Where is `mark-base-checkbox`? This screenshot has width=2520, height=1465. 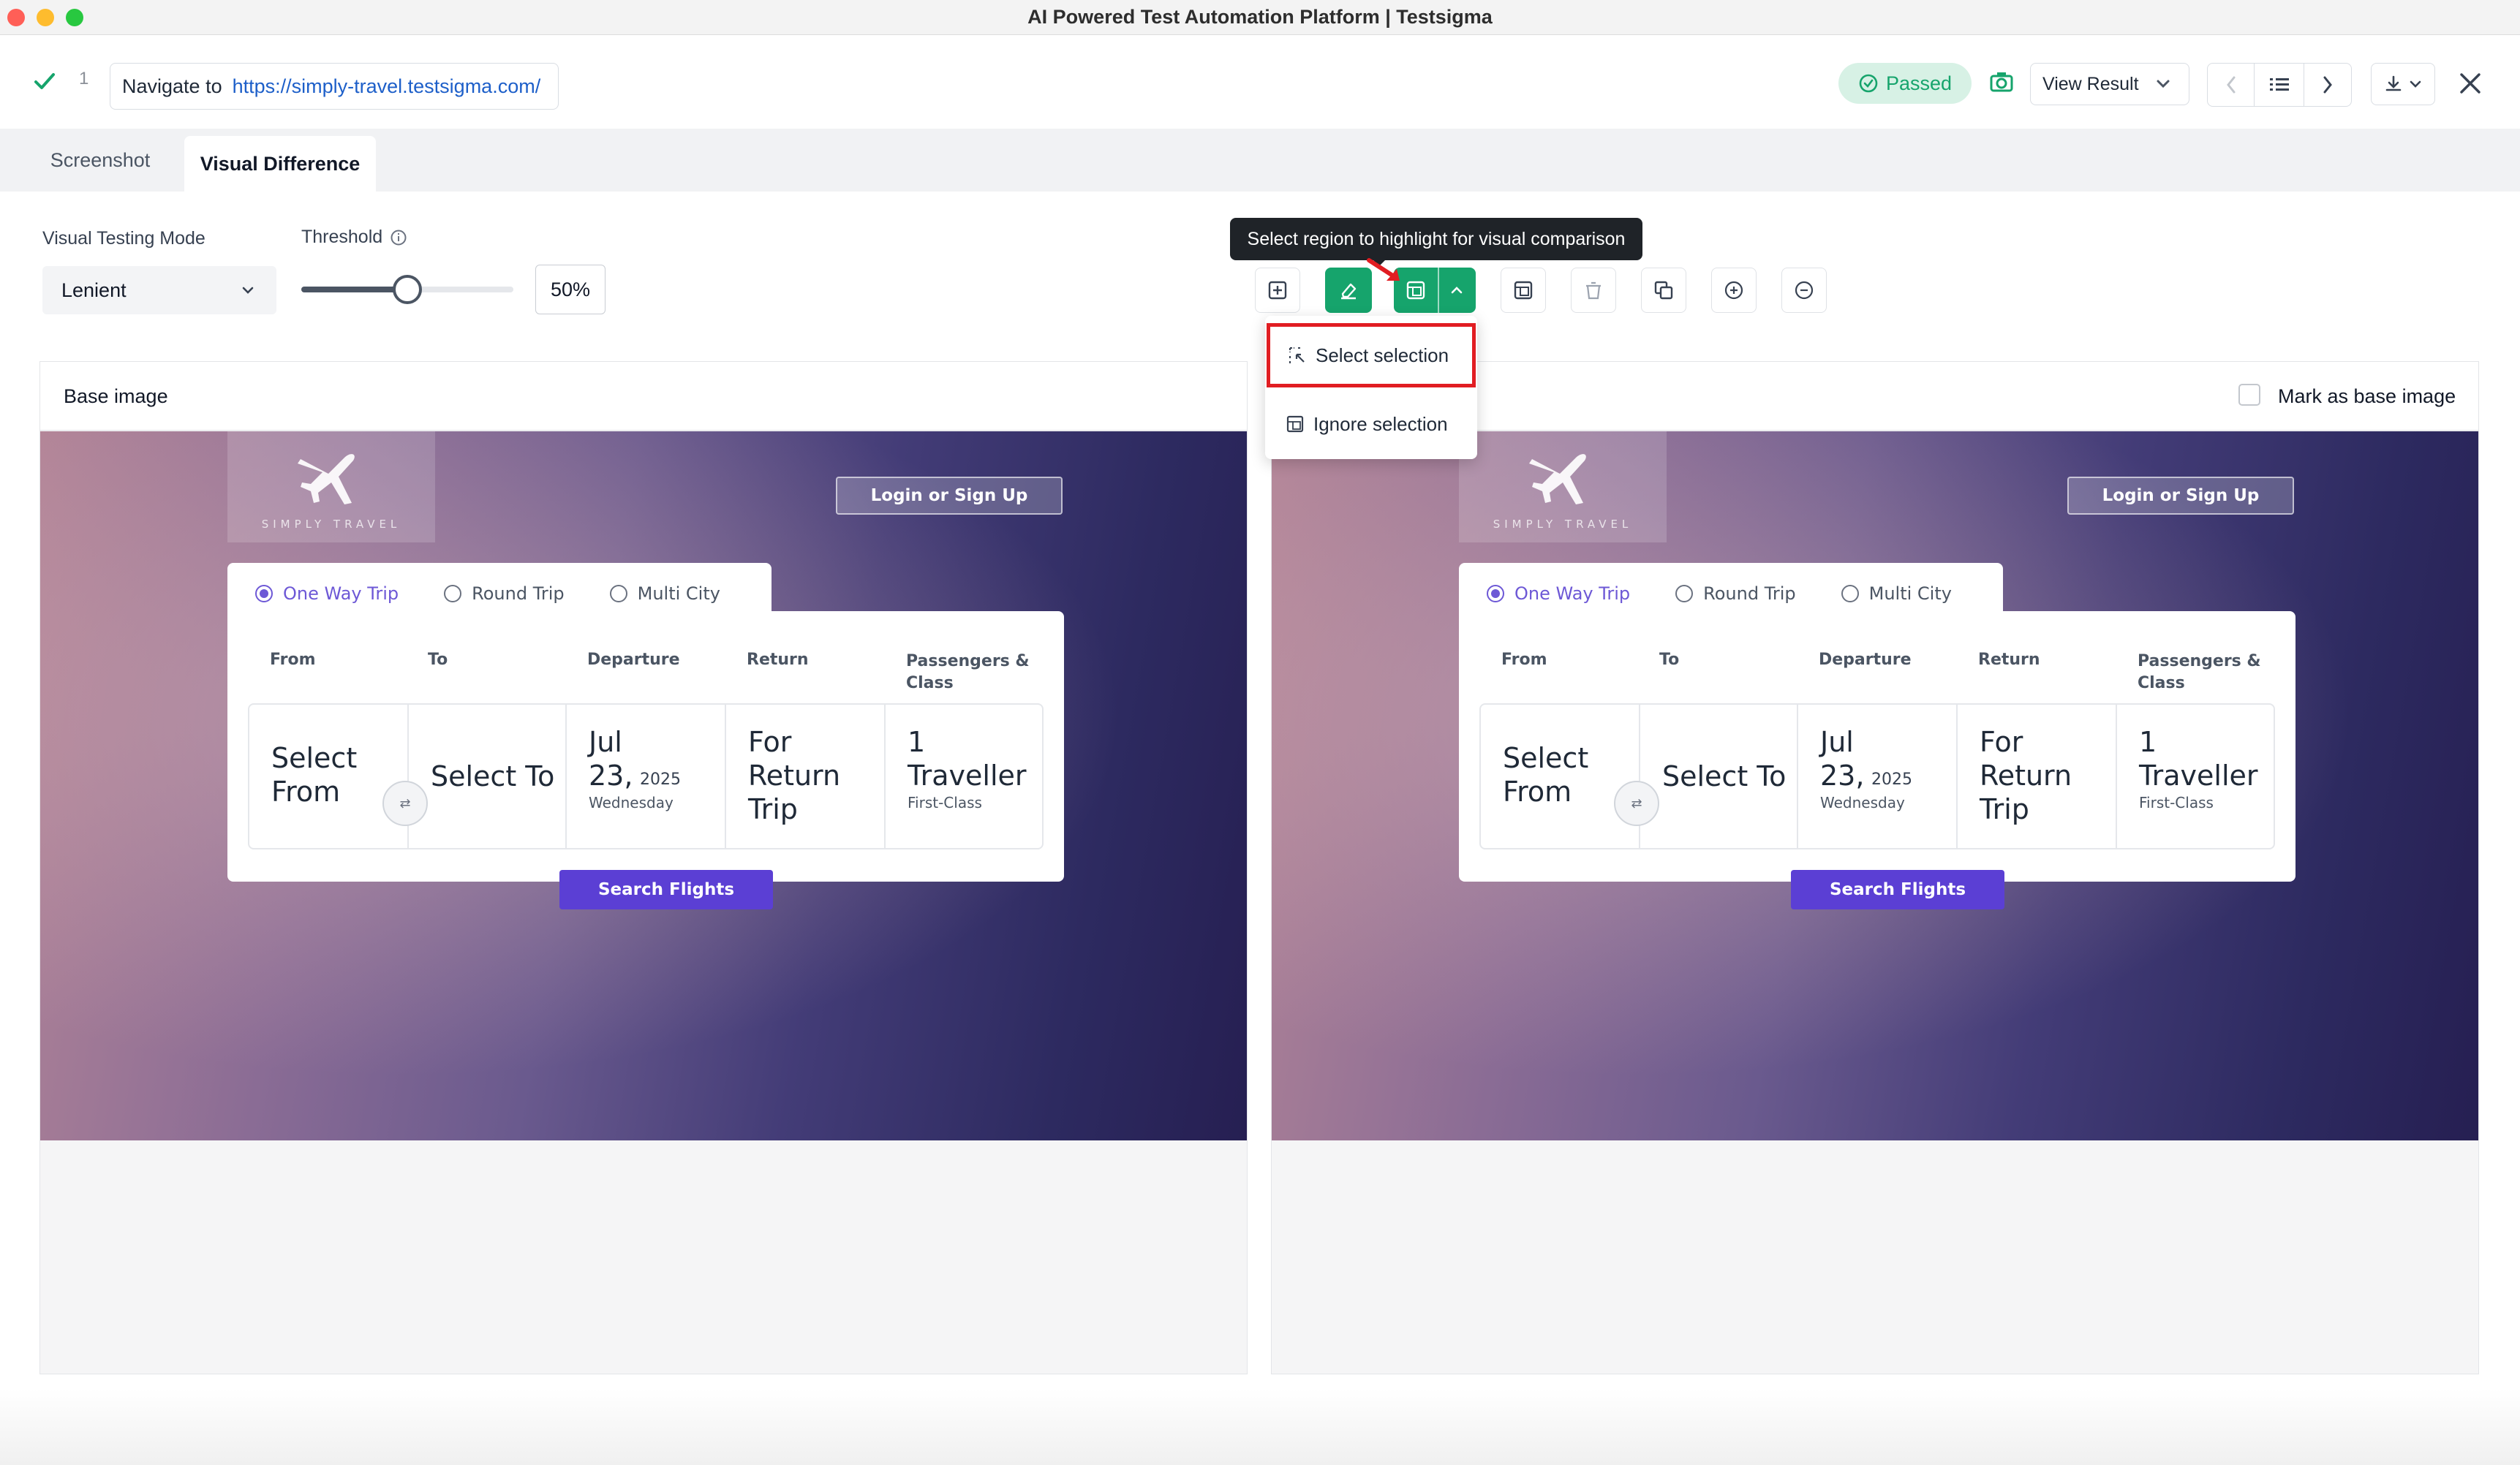 mark-base-checkbox is located at coordinates (2249, 395).